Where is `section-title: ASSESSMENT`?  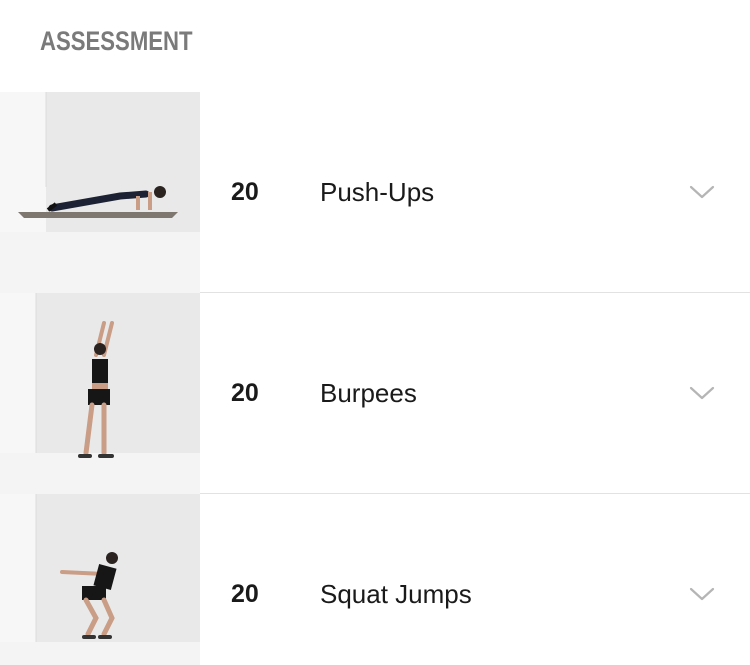 section-title: ASSESSMENT is located at coordinates (116, 41).